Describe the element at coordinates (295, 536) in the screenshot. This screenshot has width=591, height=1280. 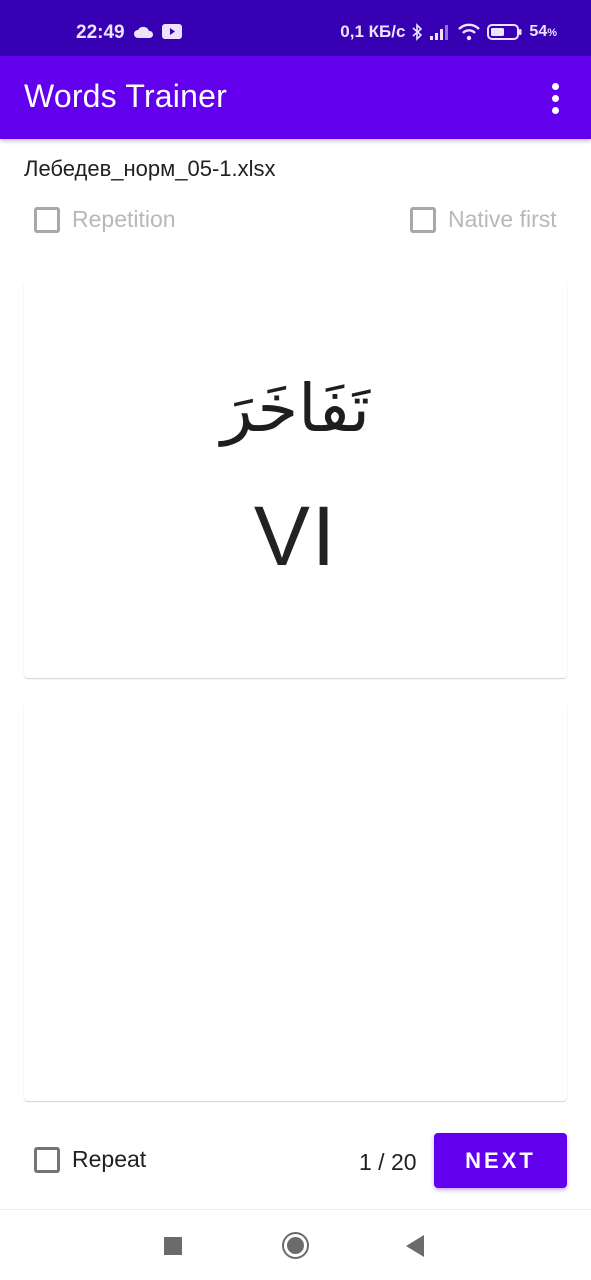
I see `verb-form: VI` at that location.